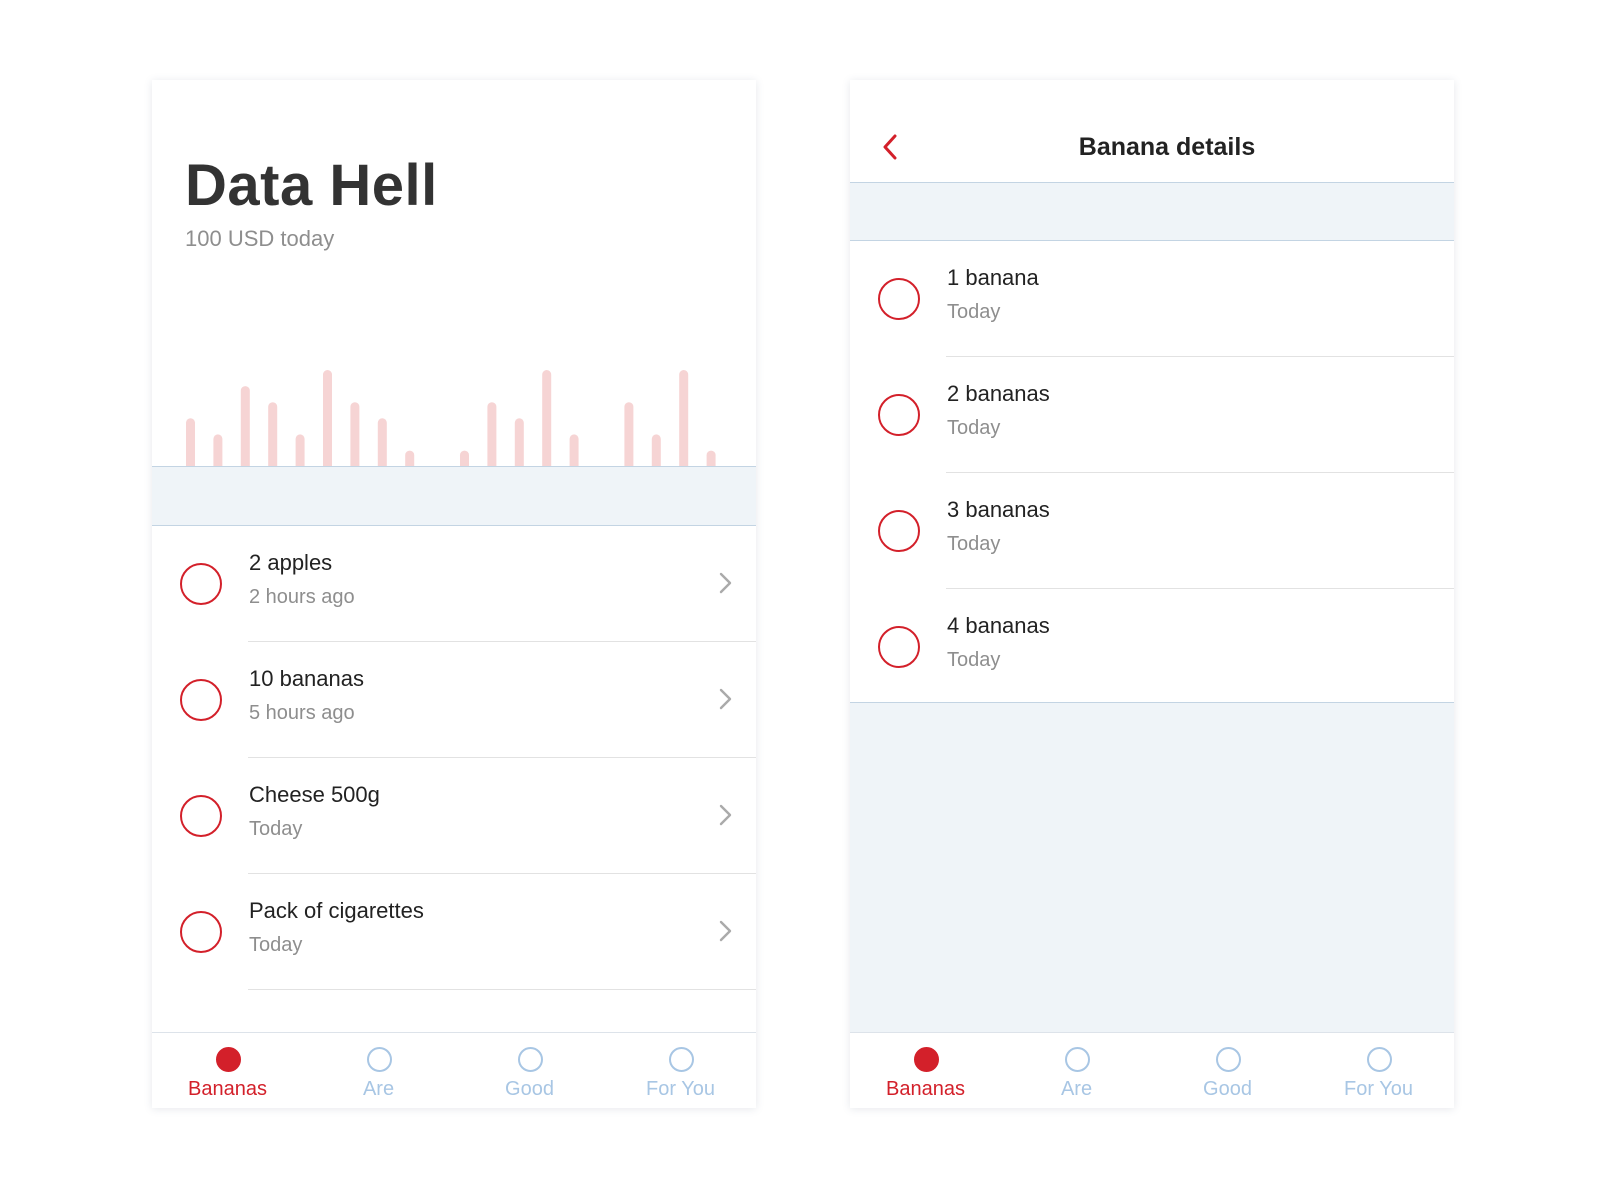  I want to click on divider, so click(502, 989).